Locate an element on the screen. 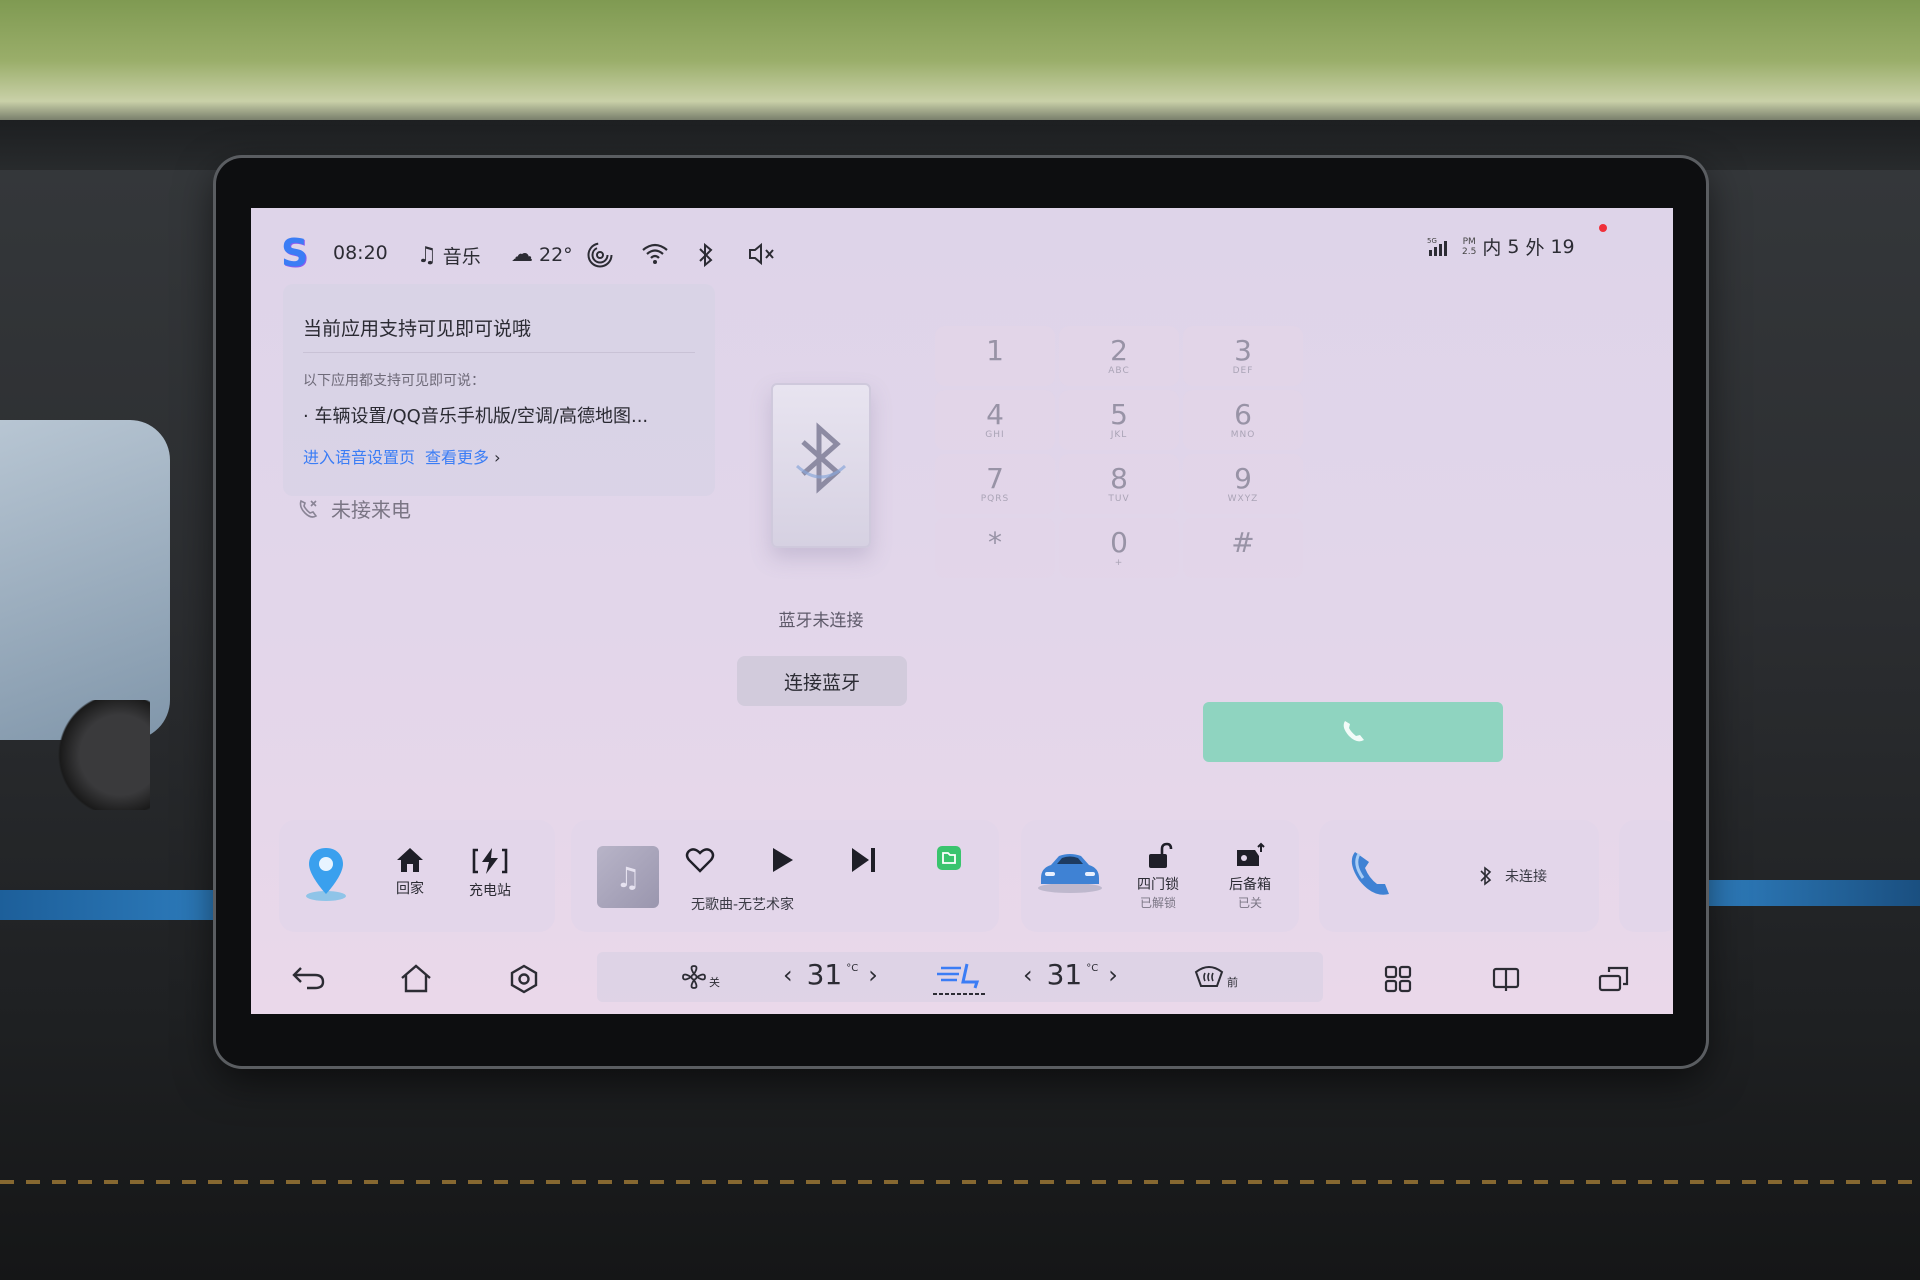 The image size is (1920, 1280). apps-button is located at coordinates (1398, 982).